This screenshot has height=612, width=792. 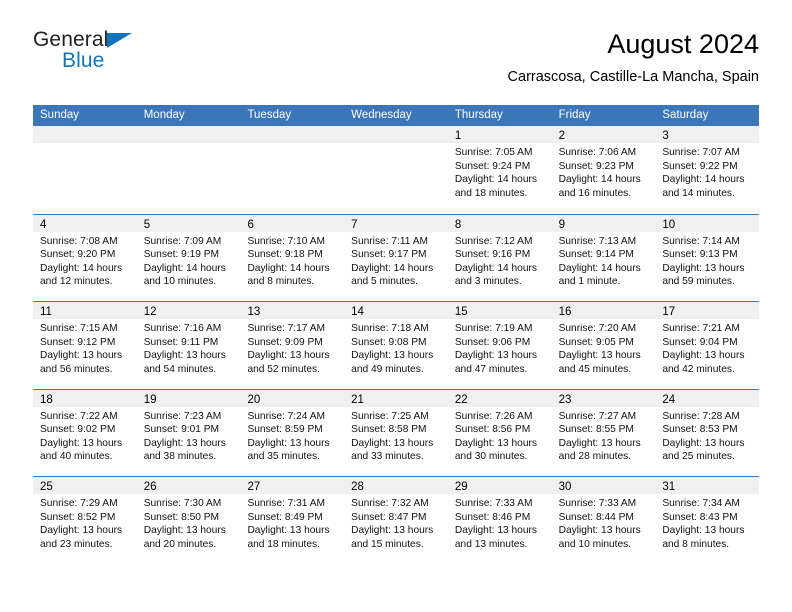 I want to click on day-detail-line: Sunset: 9:06 PM, so click(x=492, y=342).